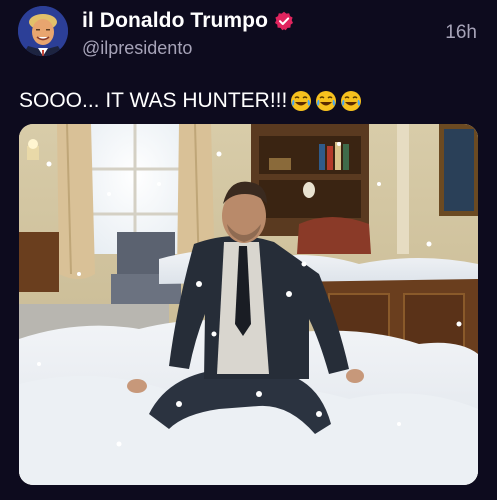 The width and height of the screenshot is (497, 500). I want to click on post-text-content: SOOO... IT WAS HUNTER!!!, so click(153, 100).